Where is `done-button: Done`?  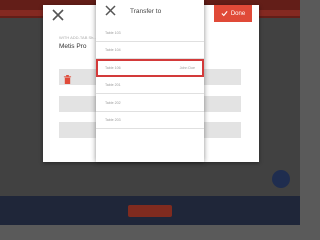 done-button: Done is located at coordinates (233, 13).